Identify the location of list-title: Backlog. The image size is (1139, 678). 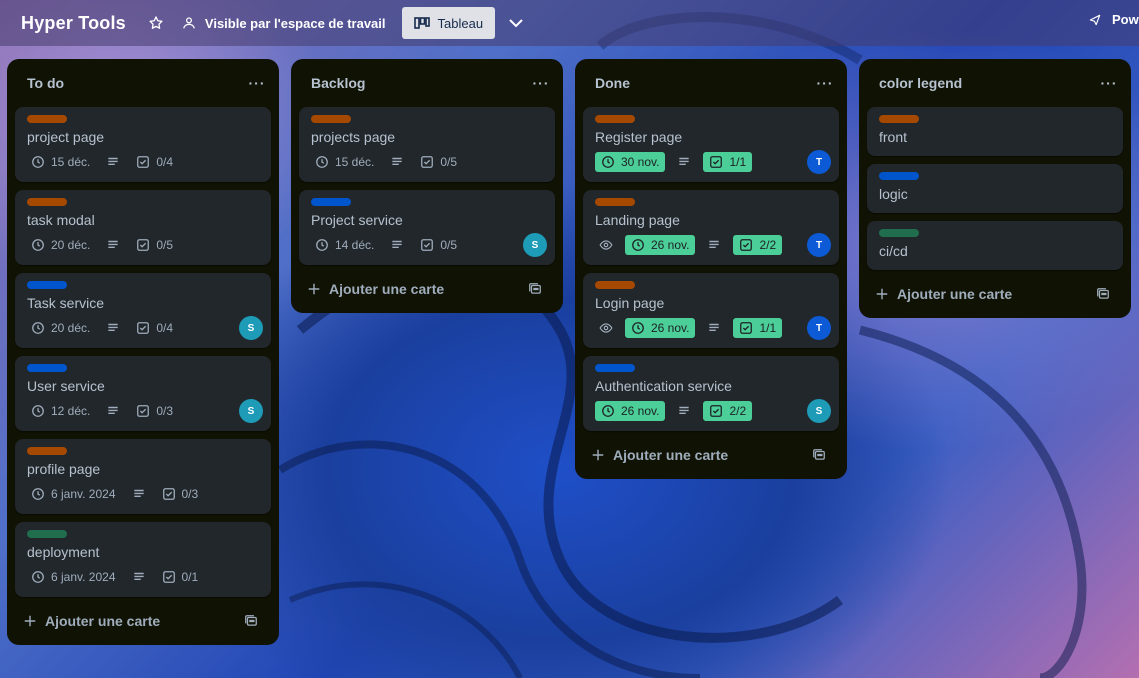
(338, 83).